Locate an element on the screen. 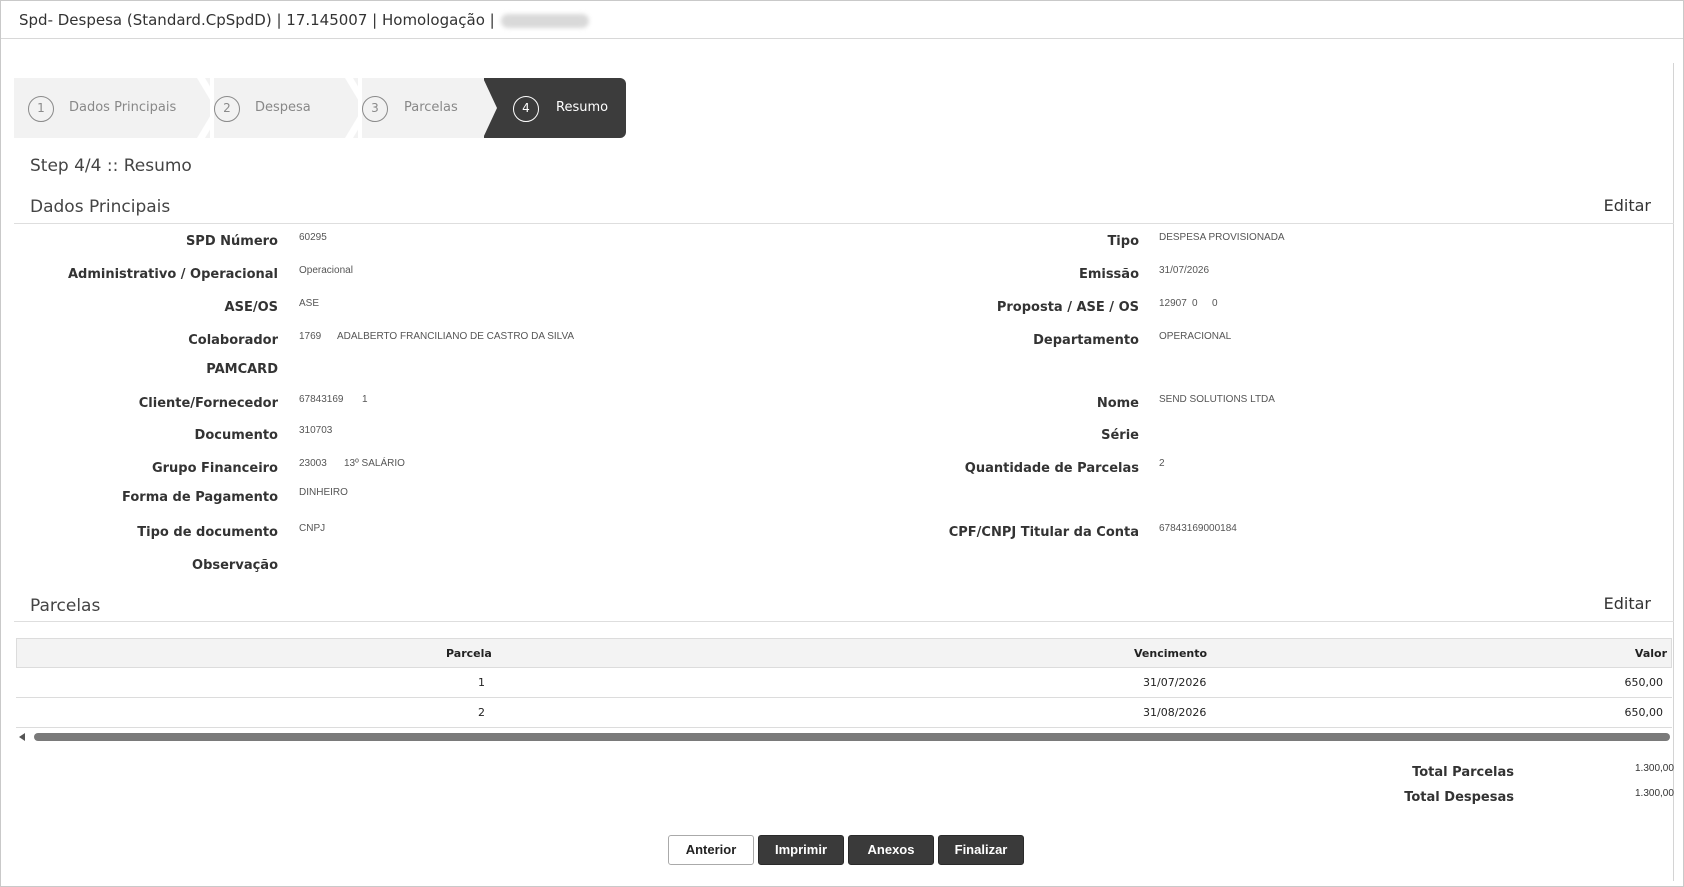  section-title-parcelas: Parcelas is located at coordinates (65, 606).